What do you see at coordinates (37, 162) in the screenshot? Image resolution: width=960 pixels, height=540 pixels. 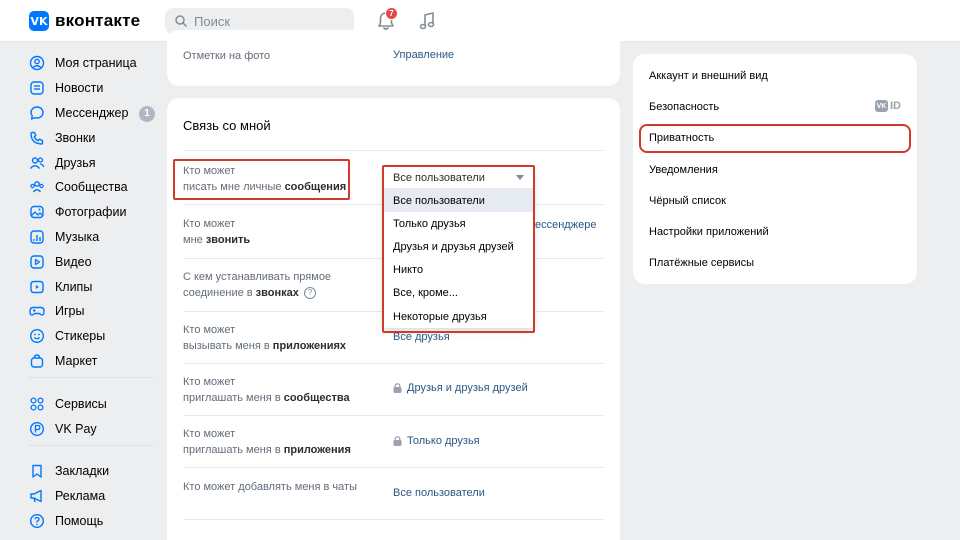 I see `friends-icon` at bounding box center [37, 162].